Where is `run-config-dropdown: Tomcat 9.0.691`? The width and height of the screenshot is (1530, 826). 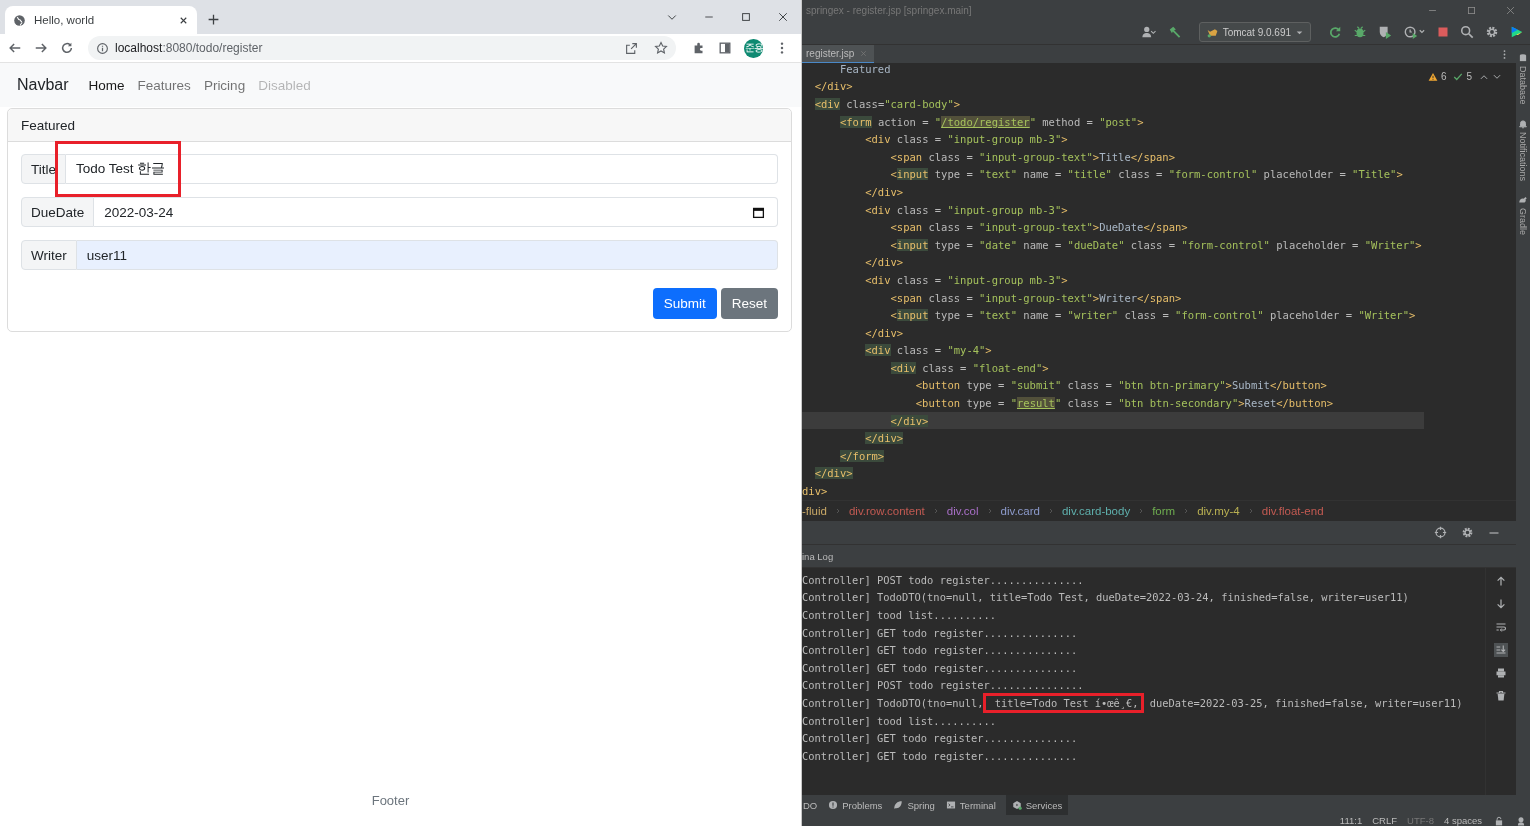 run-config-dropdown: Tomcat 9.0.691 is located at coordinates (1254, 32).